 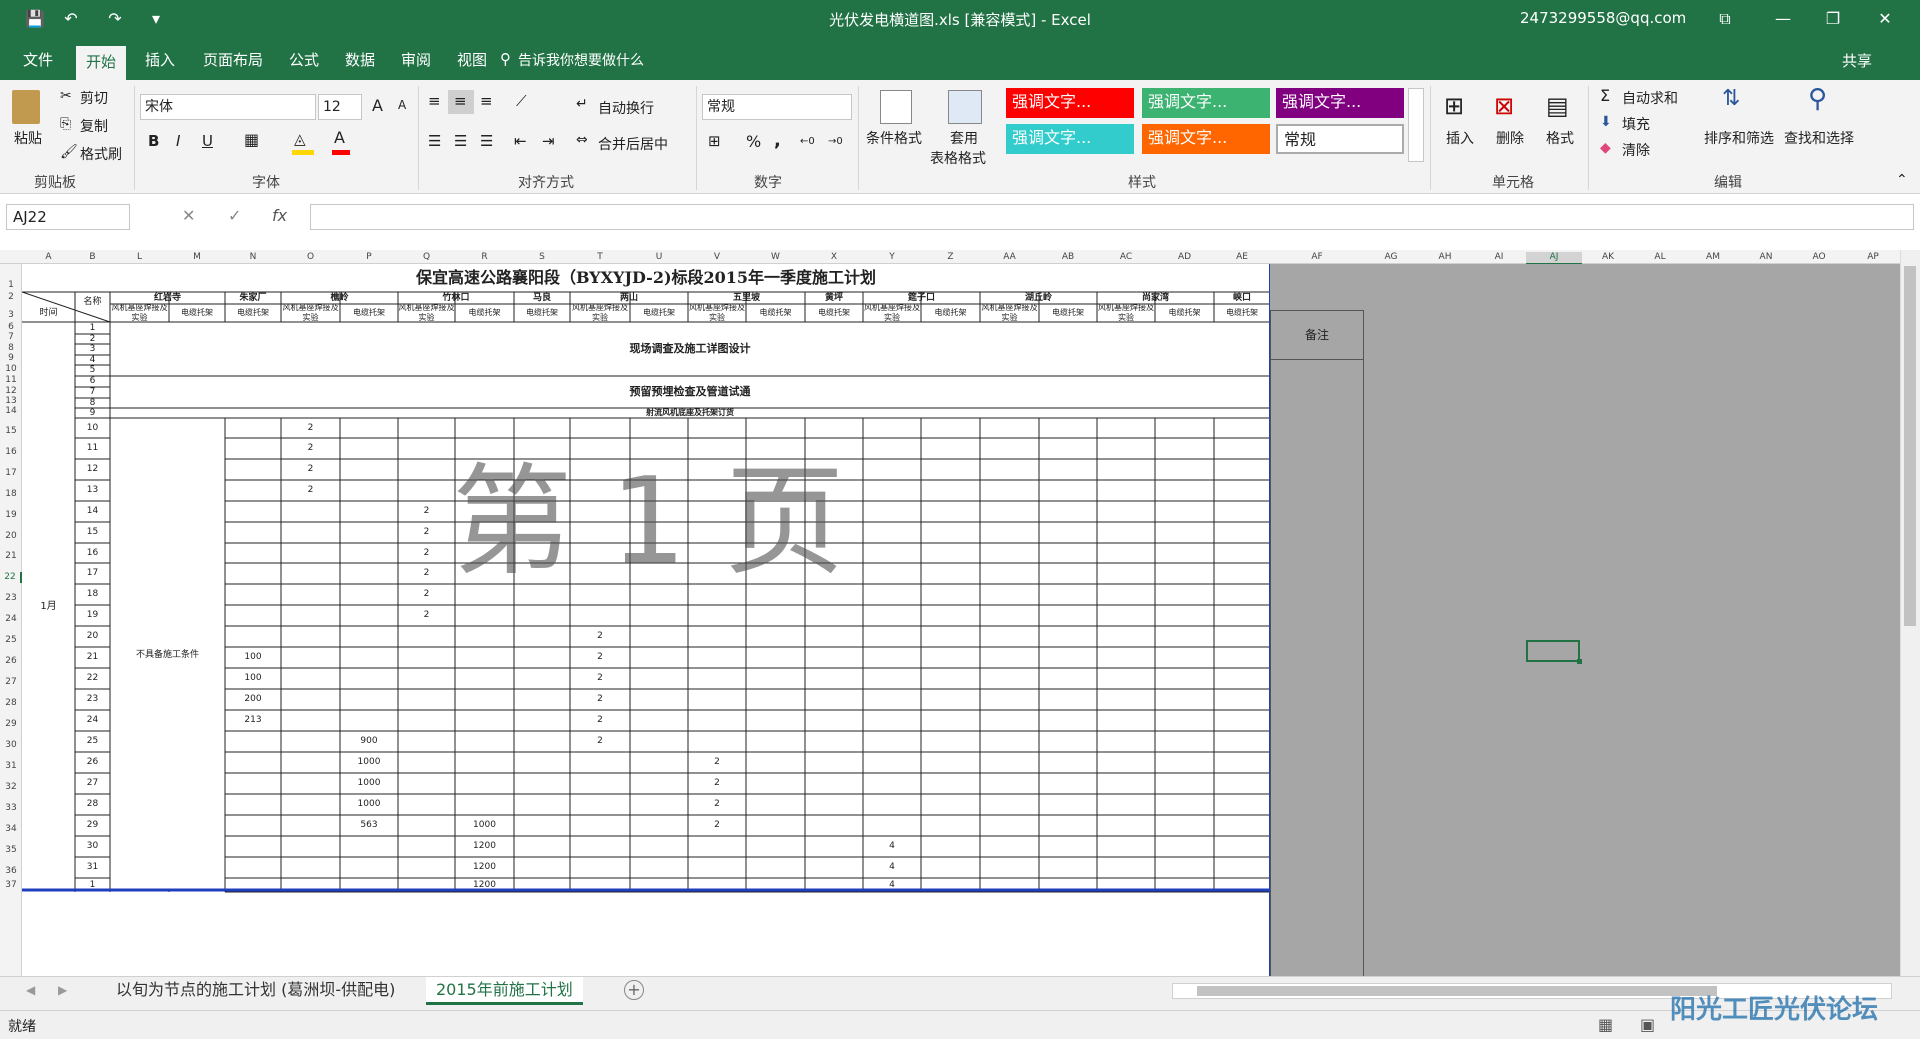 I want to click on row-header-14: 14, so click(x=11, y=411).